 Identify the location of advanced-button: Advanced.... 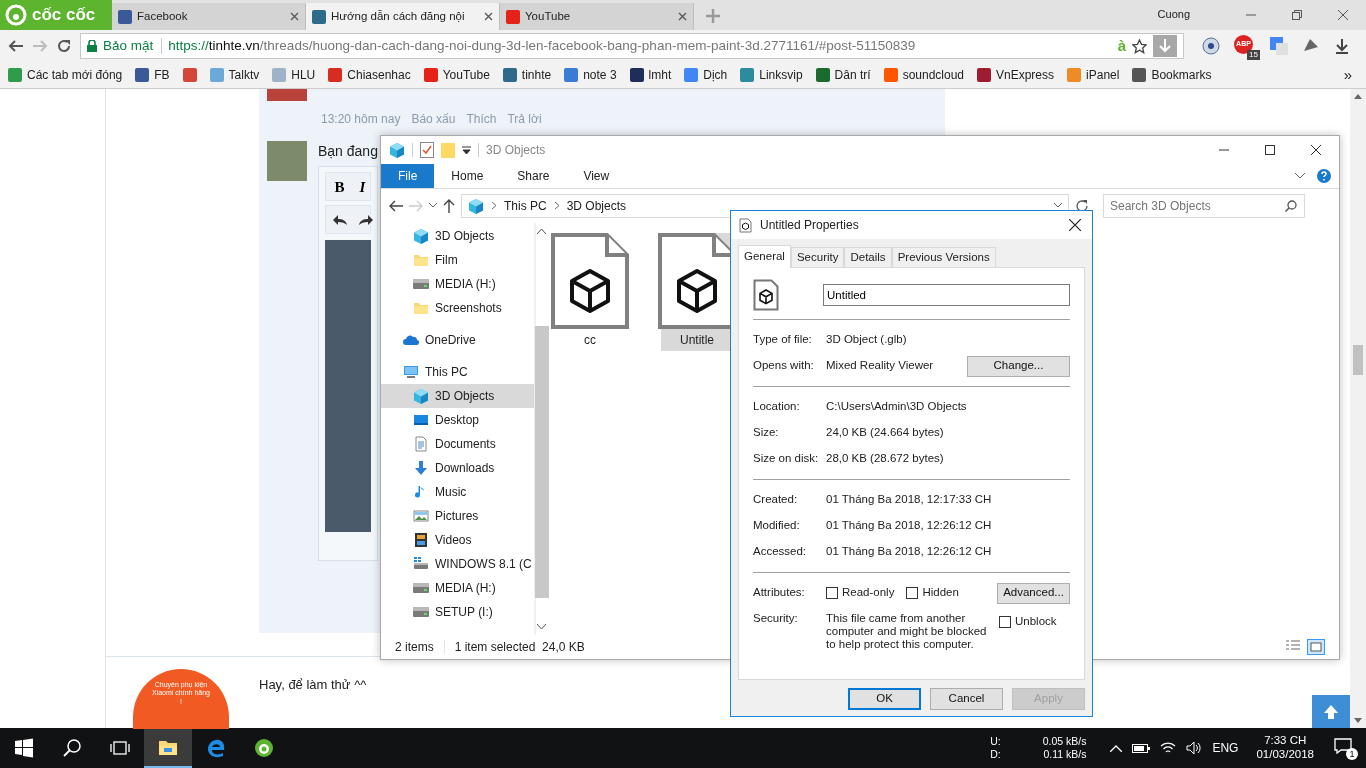
(1033, 593).